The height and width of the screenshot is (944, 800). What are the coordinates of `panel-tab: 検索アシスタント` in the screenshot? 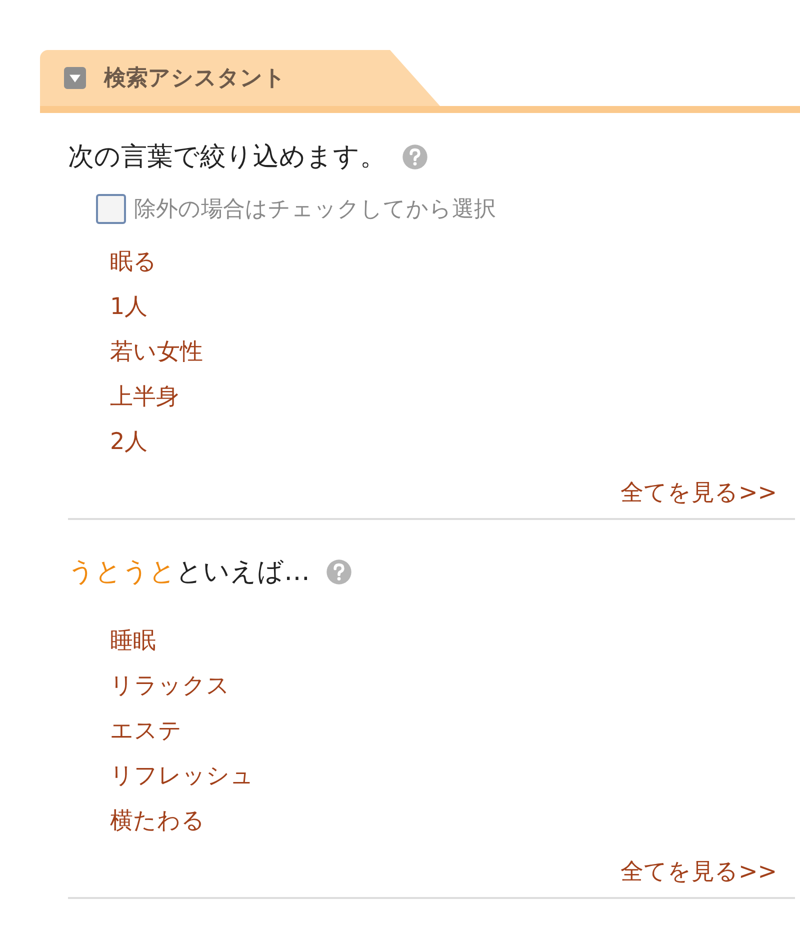 It's located at (240, 78).